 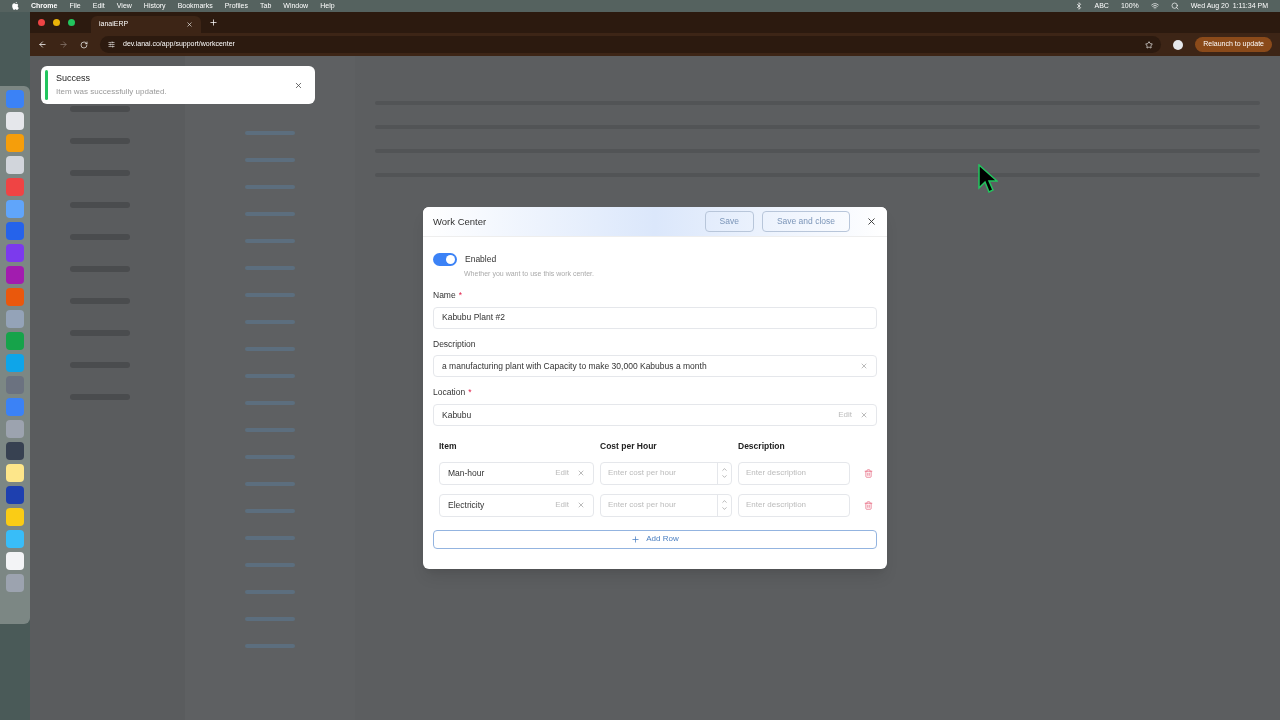 I want to click on back-icon, so click(x=42, y=44).